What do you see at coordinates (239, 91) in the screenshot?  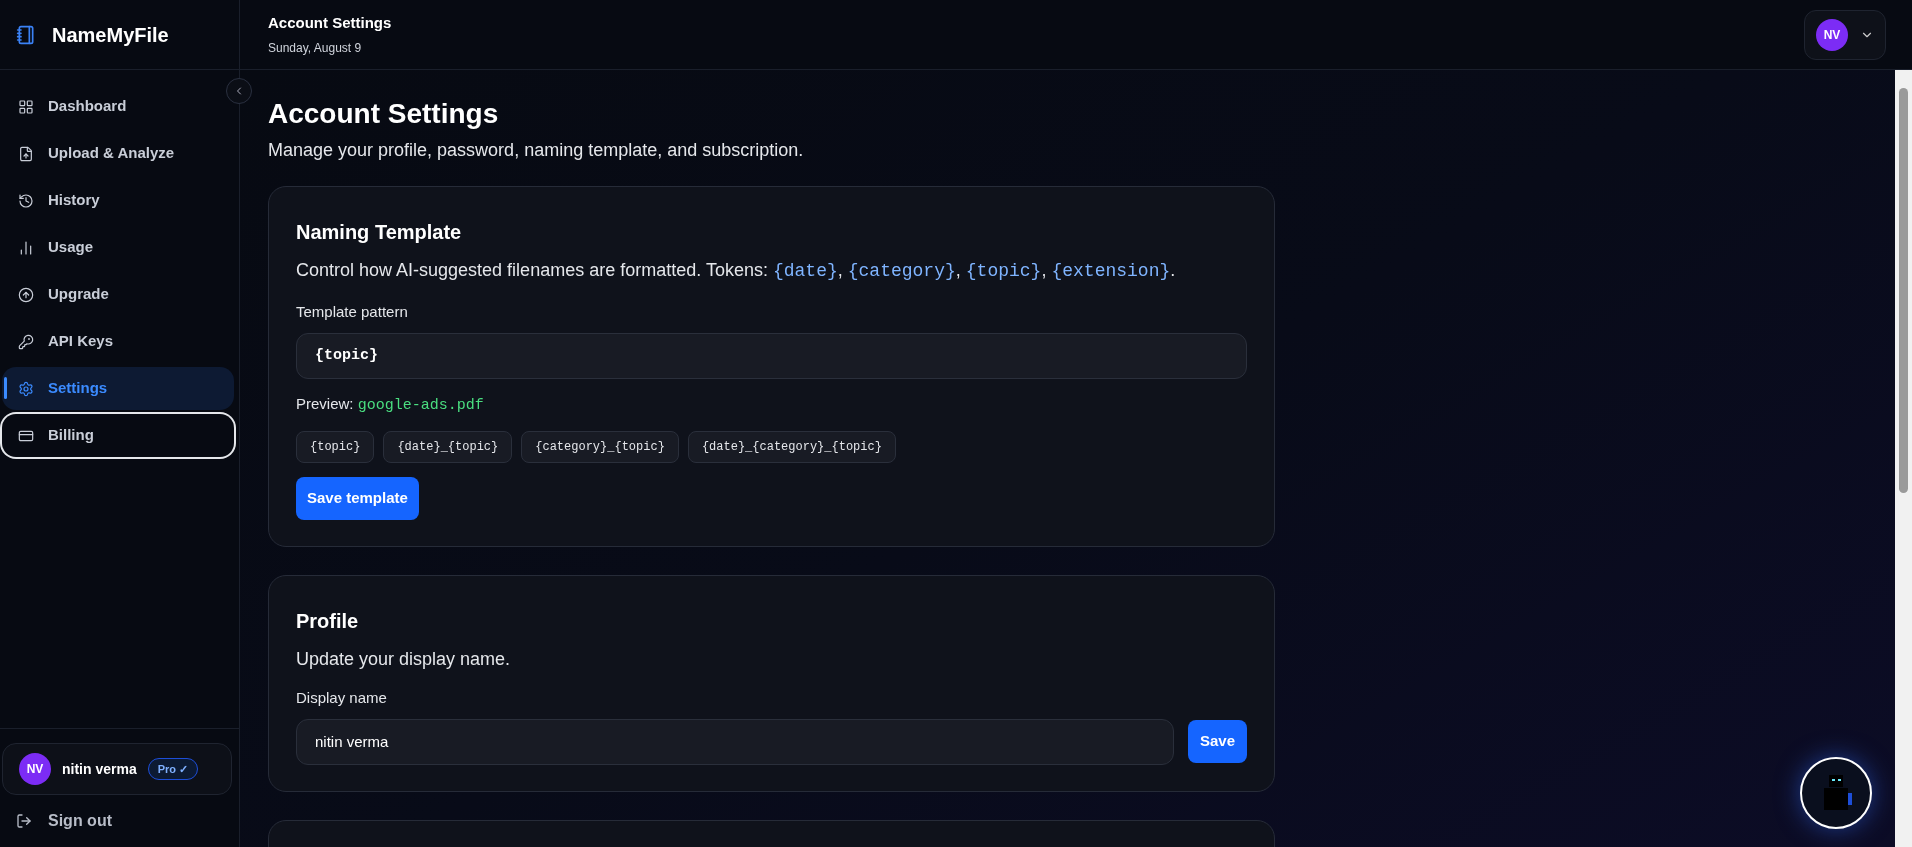 I see `collapse-button` at bounding box center [239, 91].